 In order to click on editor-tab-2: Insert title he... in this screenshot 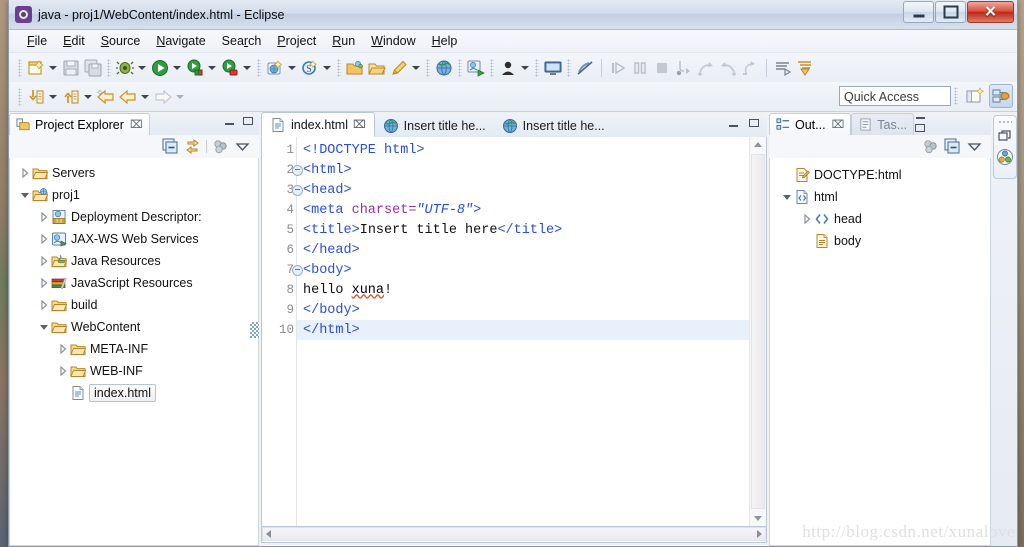, I will do `click(553, 125)`.